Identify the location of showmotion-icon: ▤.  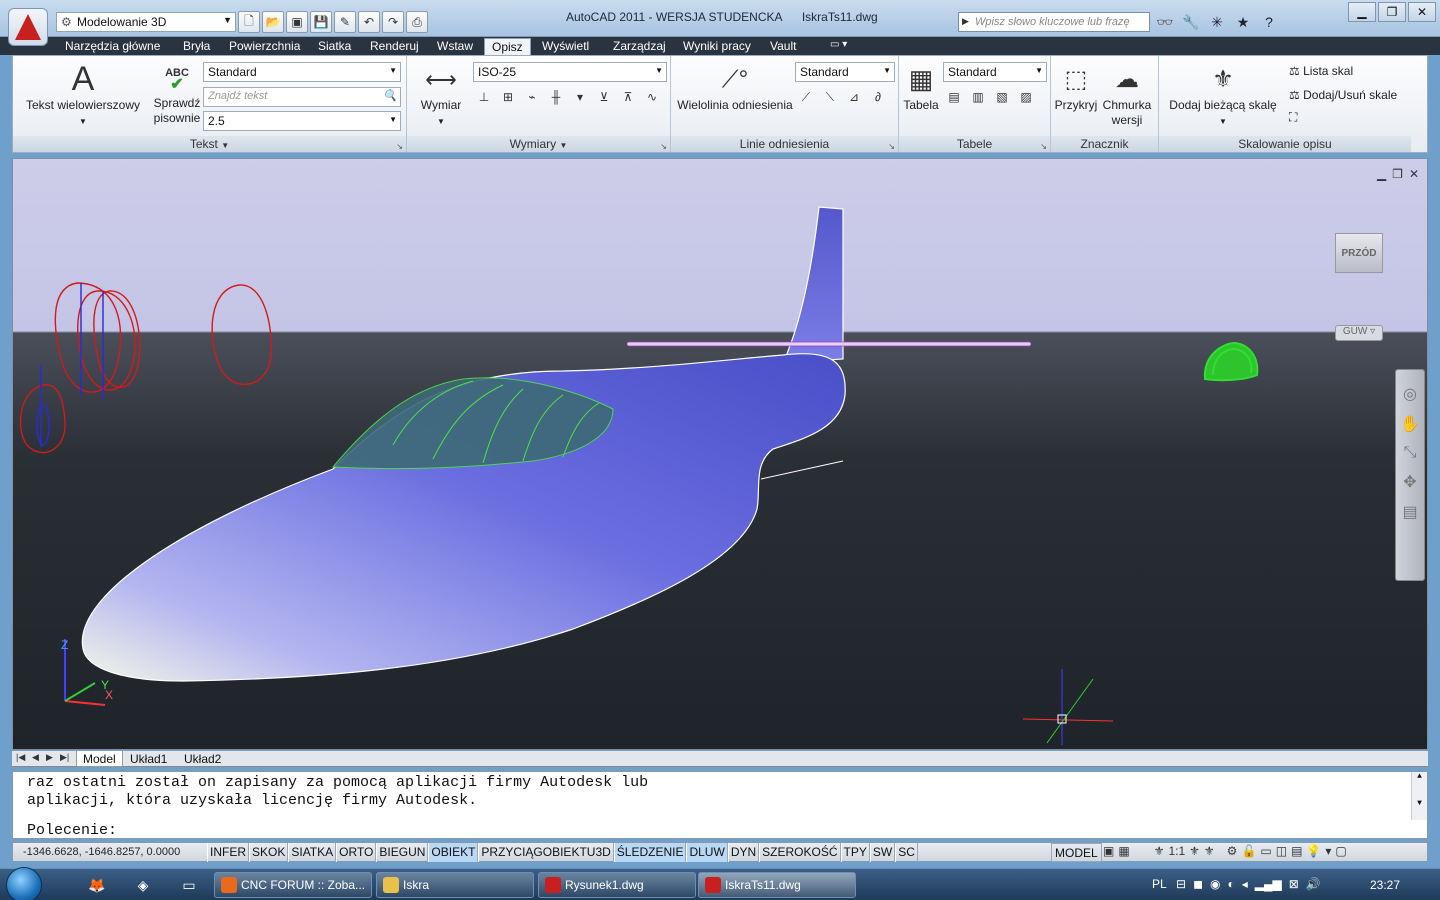
(1409, 512).